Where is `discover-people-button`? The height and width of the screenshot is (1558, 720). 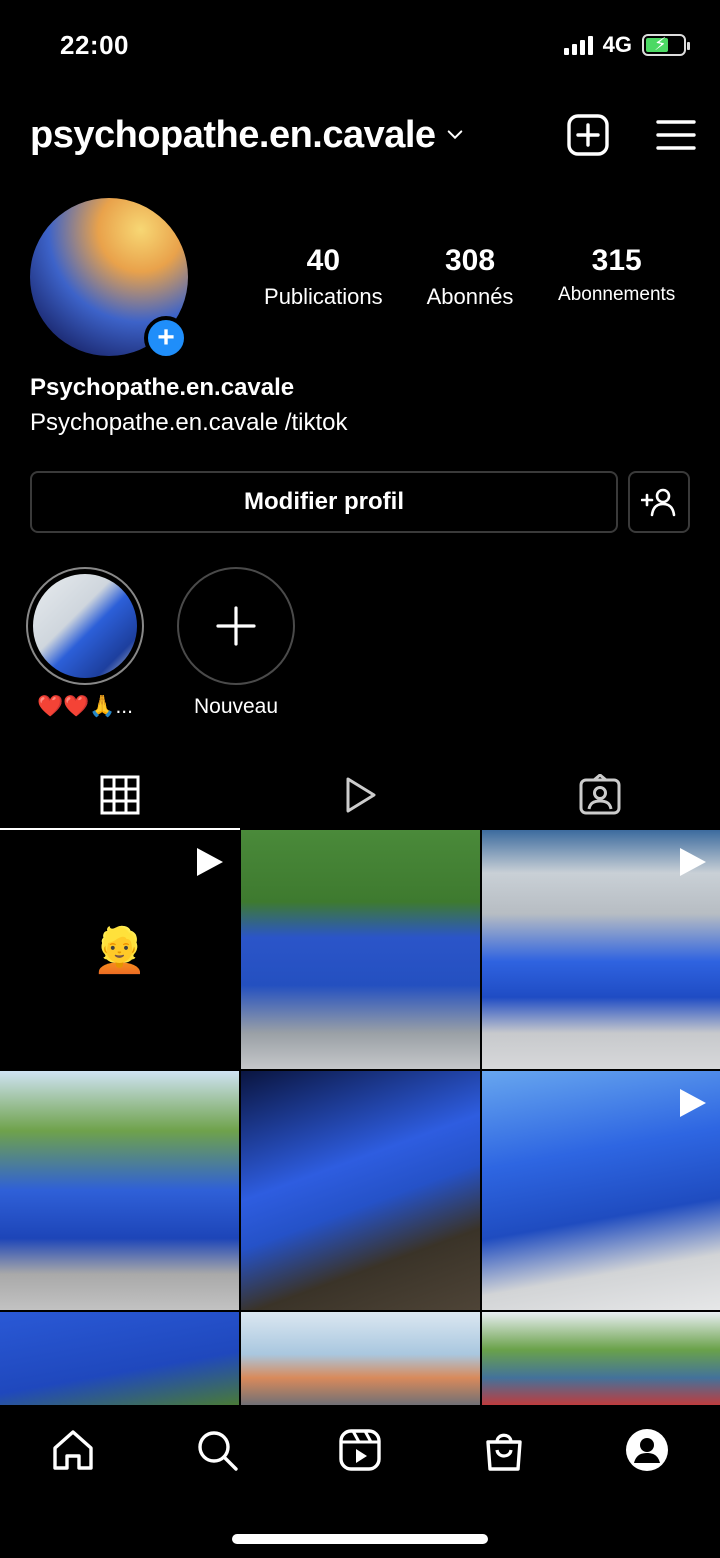
discover-people-button is located at coordinates (659, 502).